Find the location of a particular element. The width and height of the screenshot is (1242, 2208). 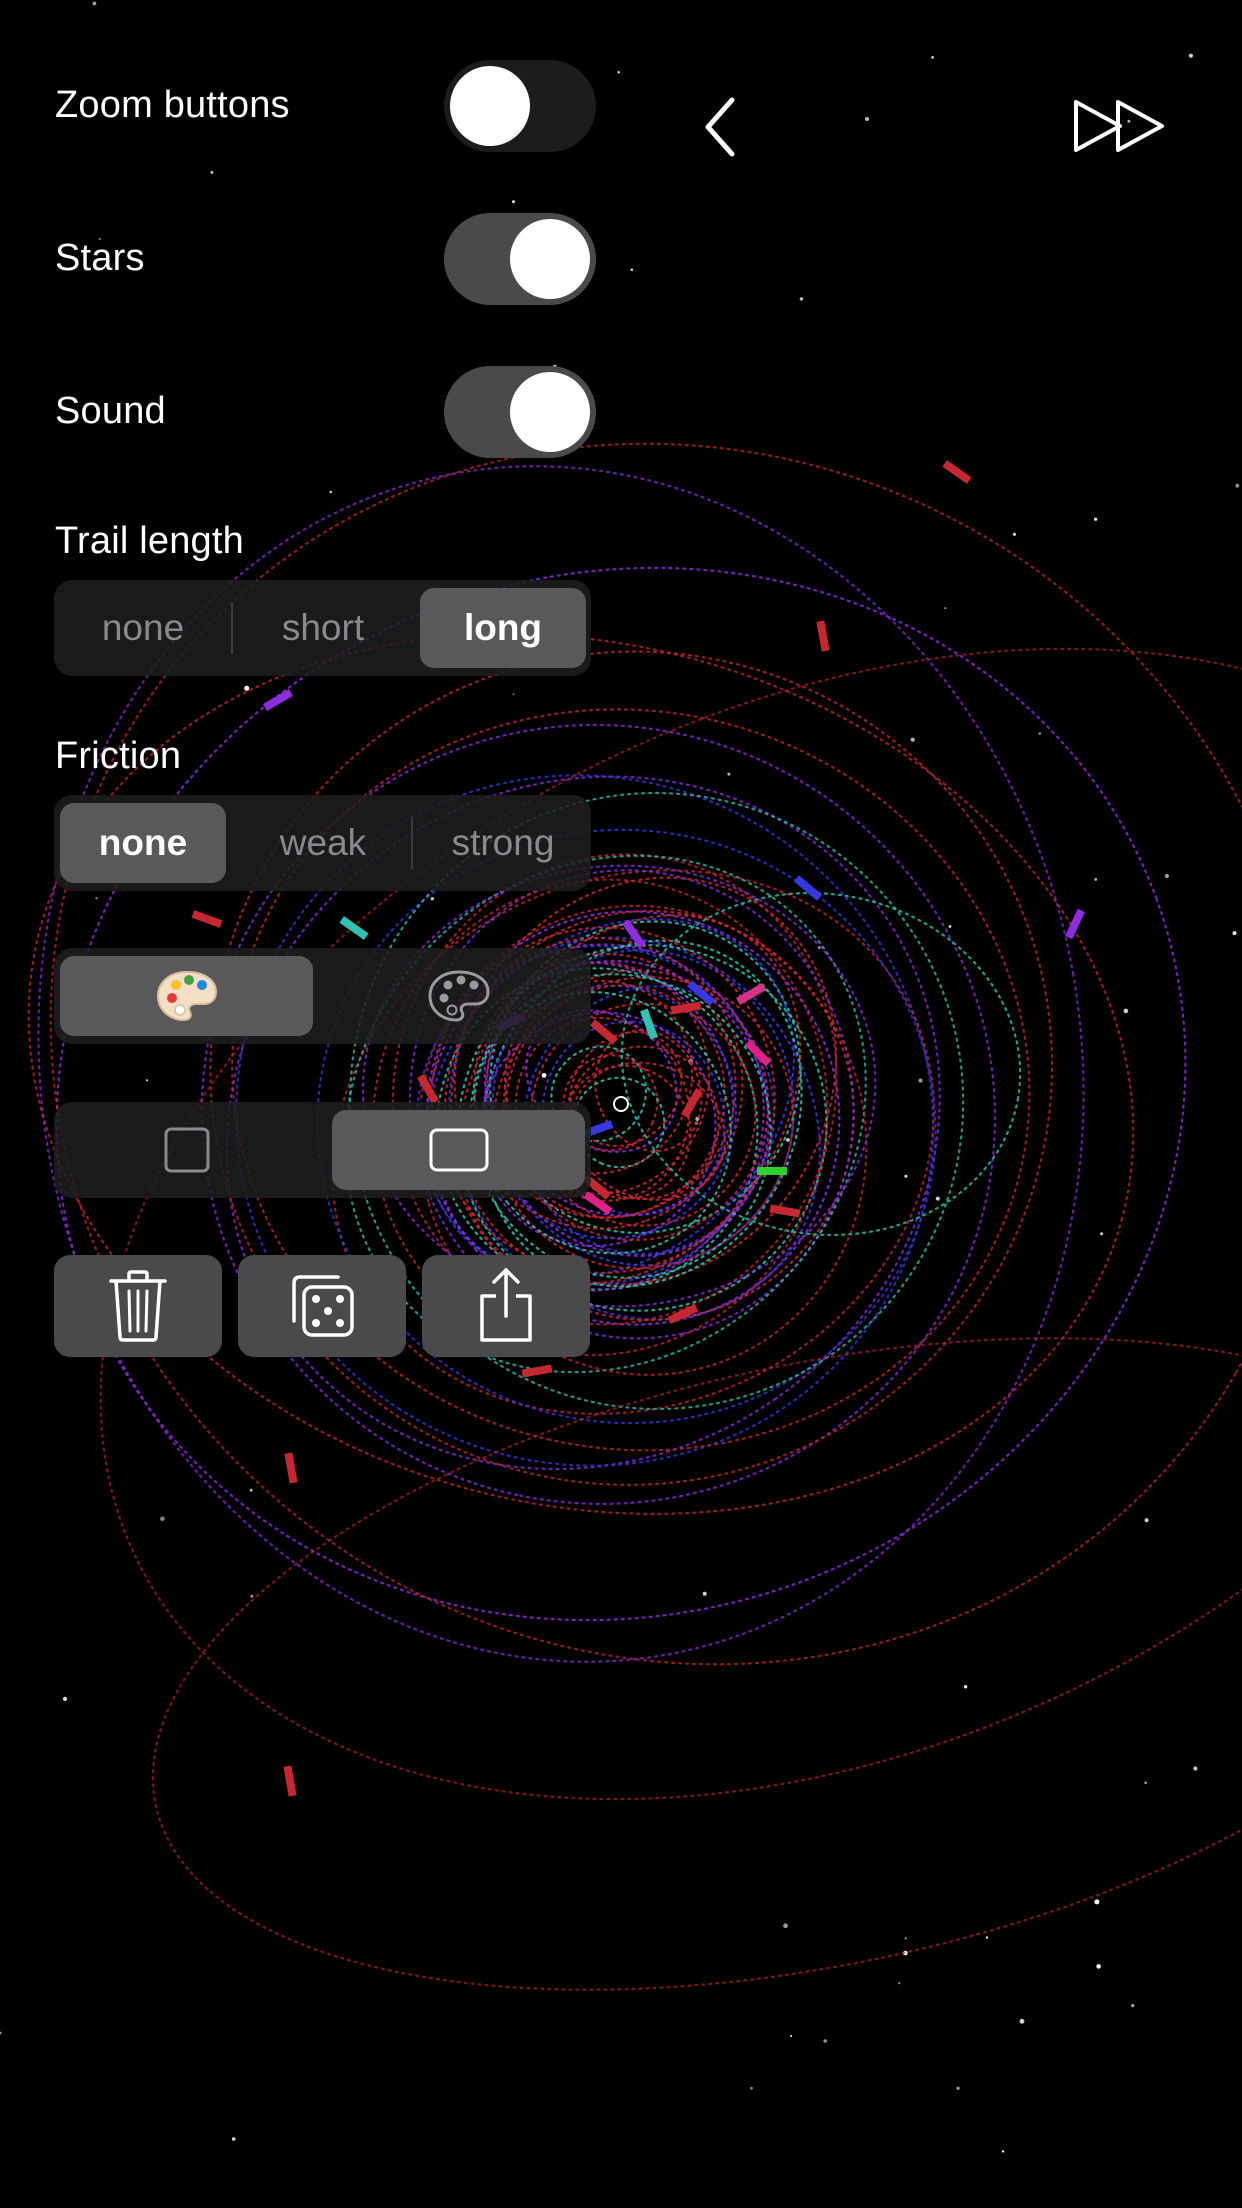

friction-label: Friction is located at coordinates (118, 756).